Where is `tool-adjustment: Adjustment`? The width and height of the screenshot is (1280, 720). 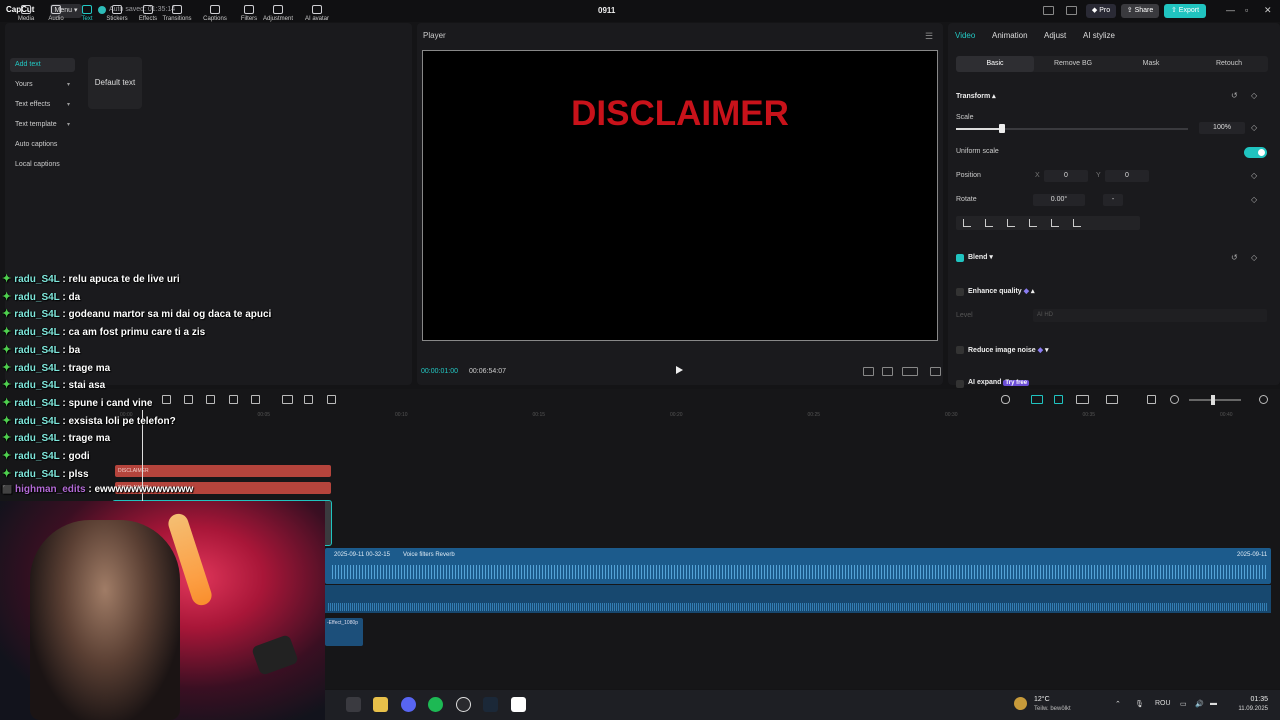 tool-adjustment: Adjustment is located at coordinates (278, 15).